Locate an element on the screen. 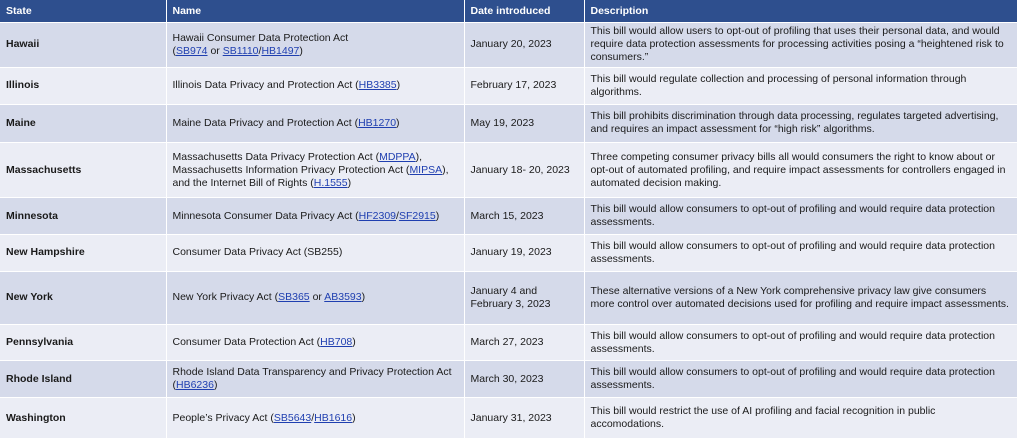 This screenshot has width=1017, height=439. state-cell: Rhode Island is located at coordinates (83, 379).